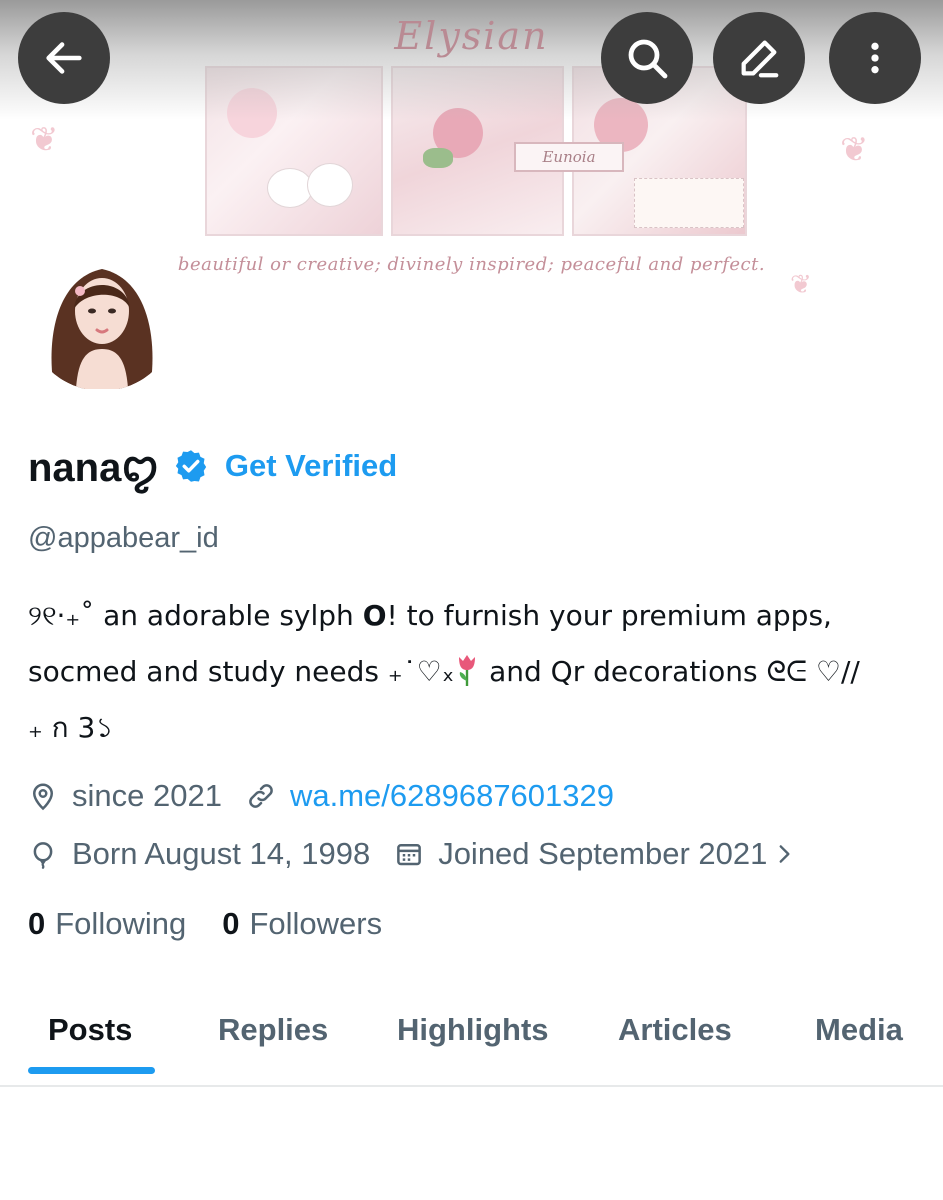 Image resolution: width=943 pixels, height=1200 pixels. What do you see at coordinates (374, 615) in the screenshot?
I see `bio-text: O` at bounding box center [374, 615].